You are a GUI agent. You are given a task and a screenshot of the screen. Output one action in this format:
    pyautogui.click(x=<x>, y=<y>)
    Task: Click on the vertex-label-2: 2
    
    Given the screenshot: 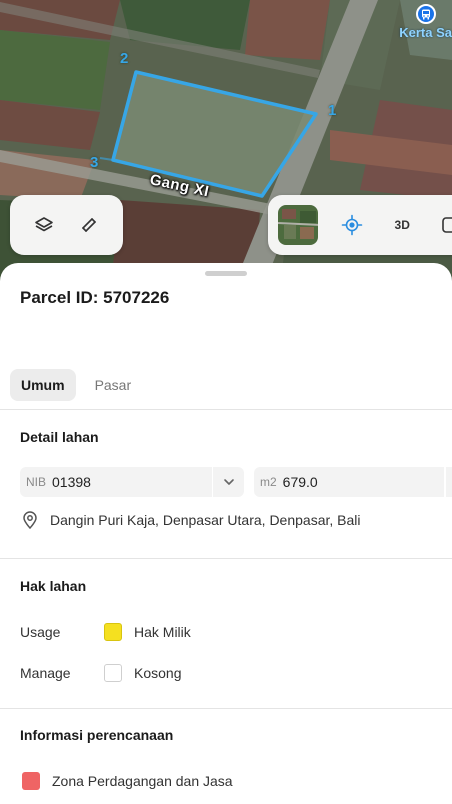 What is the action you would take?
    pyautogui.click(x=124, y=58)
    